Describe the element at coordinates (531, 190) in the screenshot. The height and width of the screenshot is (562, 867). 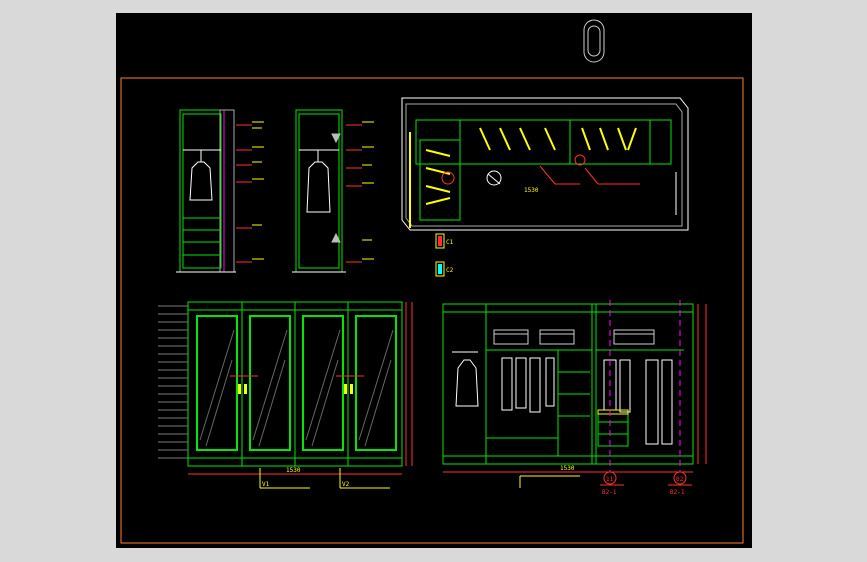
I see `dim-label-top: 1530` at that location.